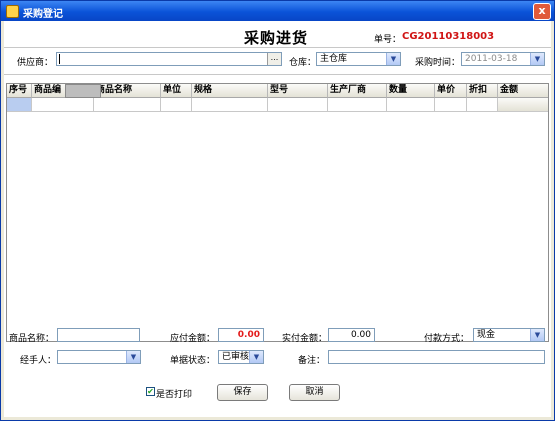 This screenshot has height=421, width=555. I want to click on order-number-label: 单号：, so click(388, 40).